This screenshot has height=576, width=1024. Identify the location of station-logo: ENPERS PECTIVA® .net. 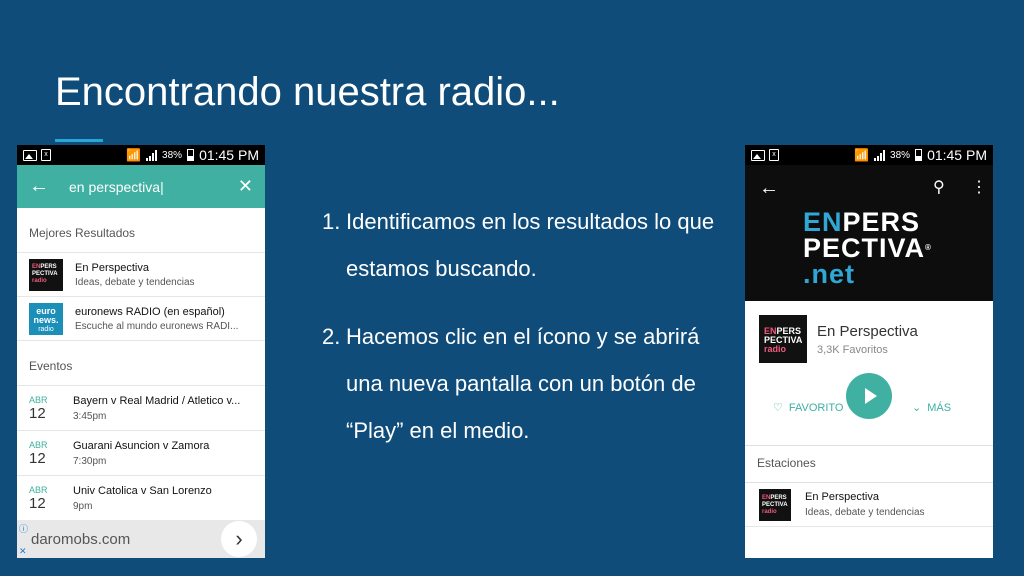
(867, 248).